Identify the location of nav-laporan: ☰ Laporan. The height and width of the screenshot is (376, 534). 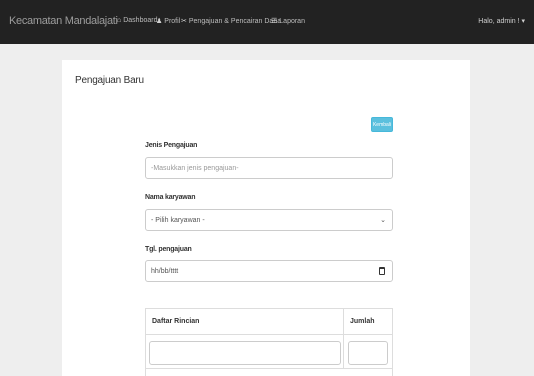
(288, 21).